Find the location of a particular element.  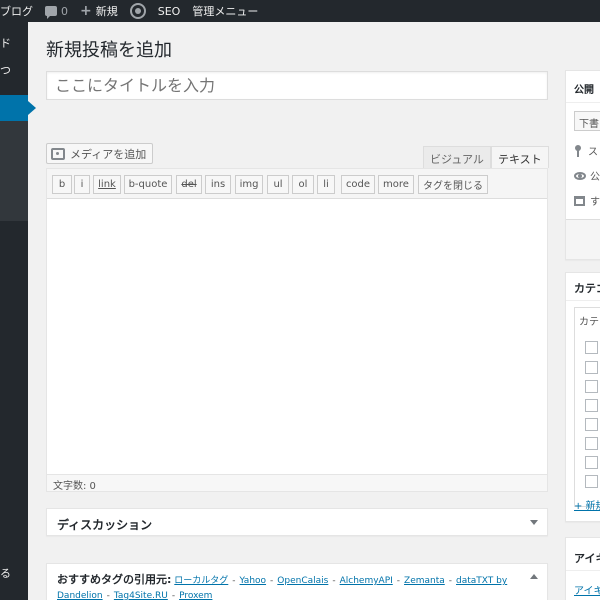

post-status-label: ス is located at coordinates (593, 152).